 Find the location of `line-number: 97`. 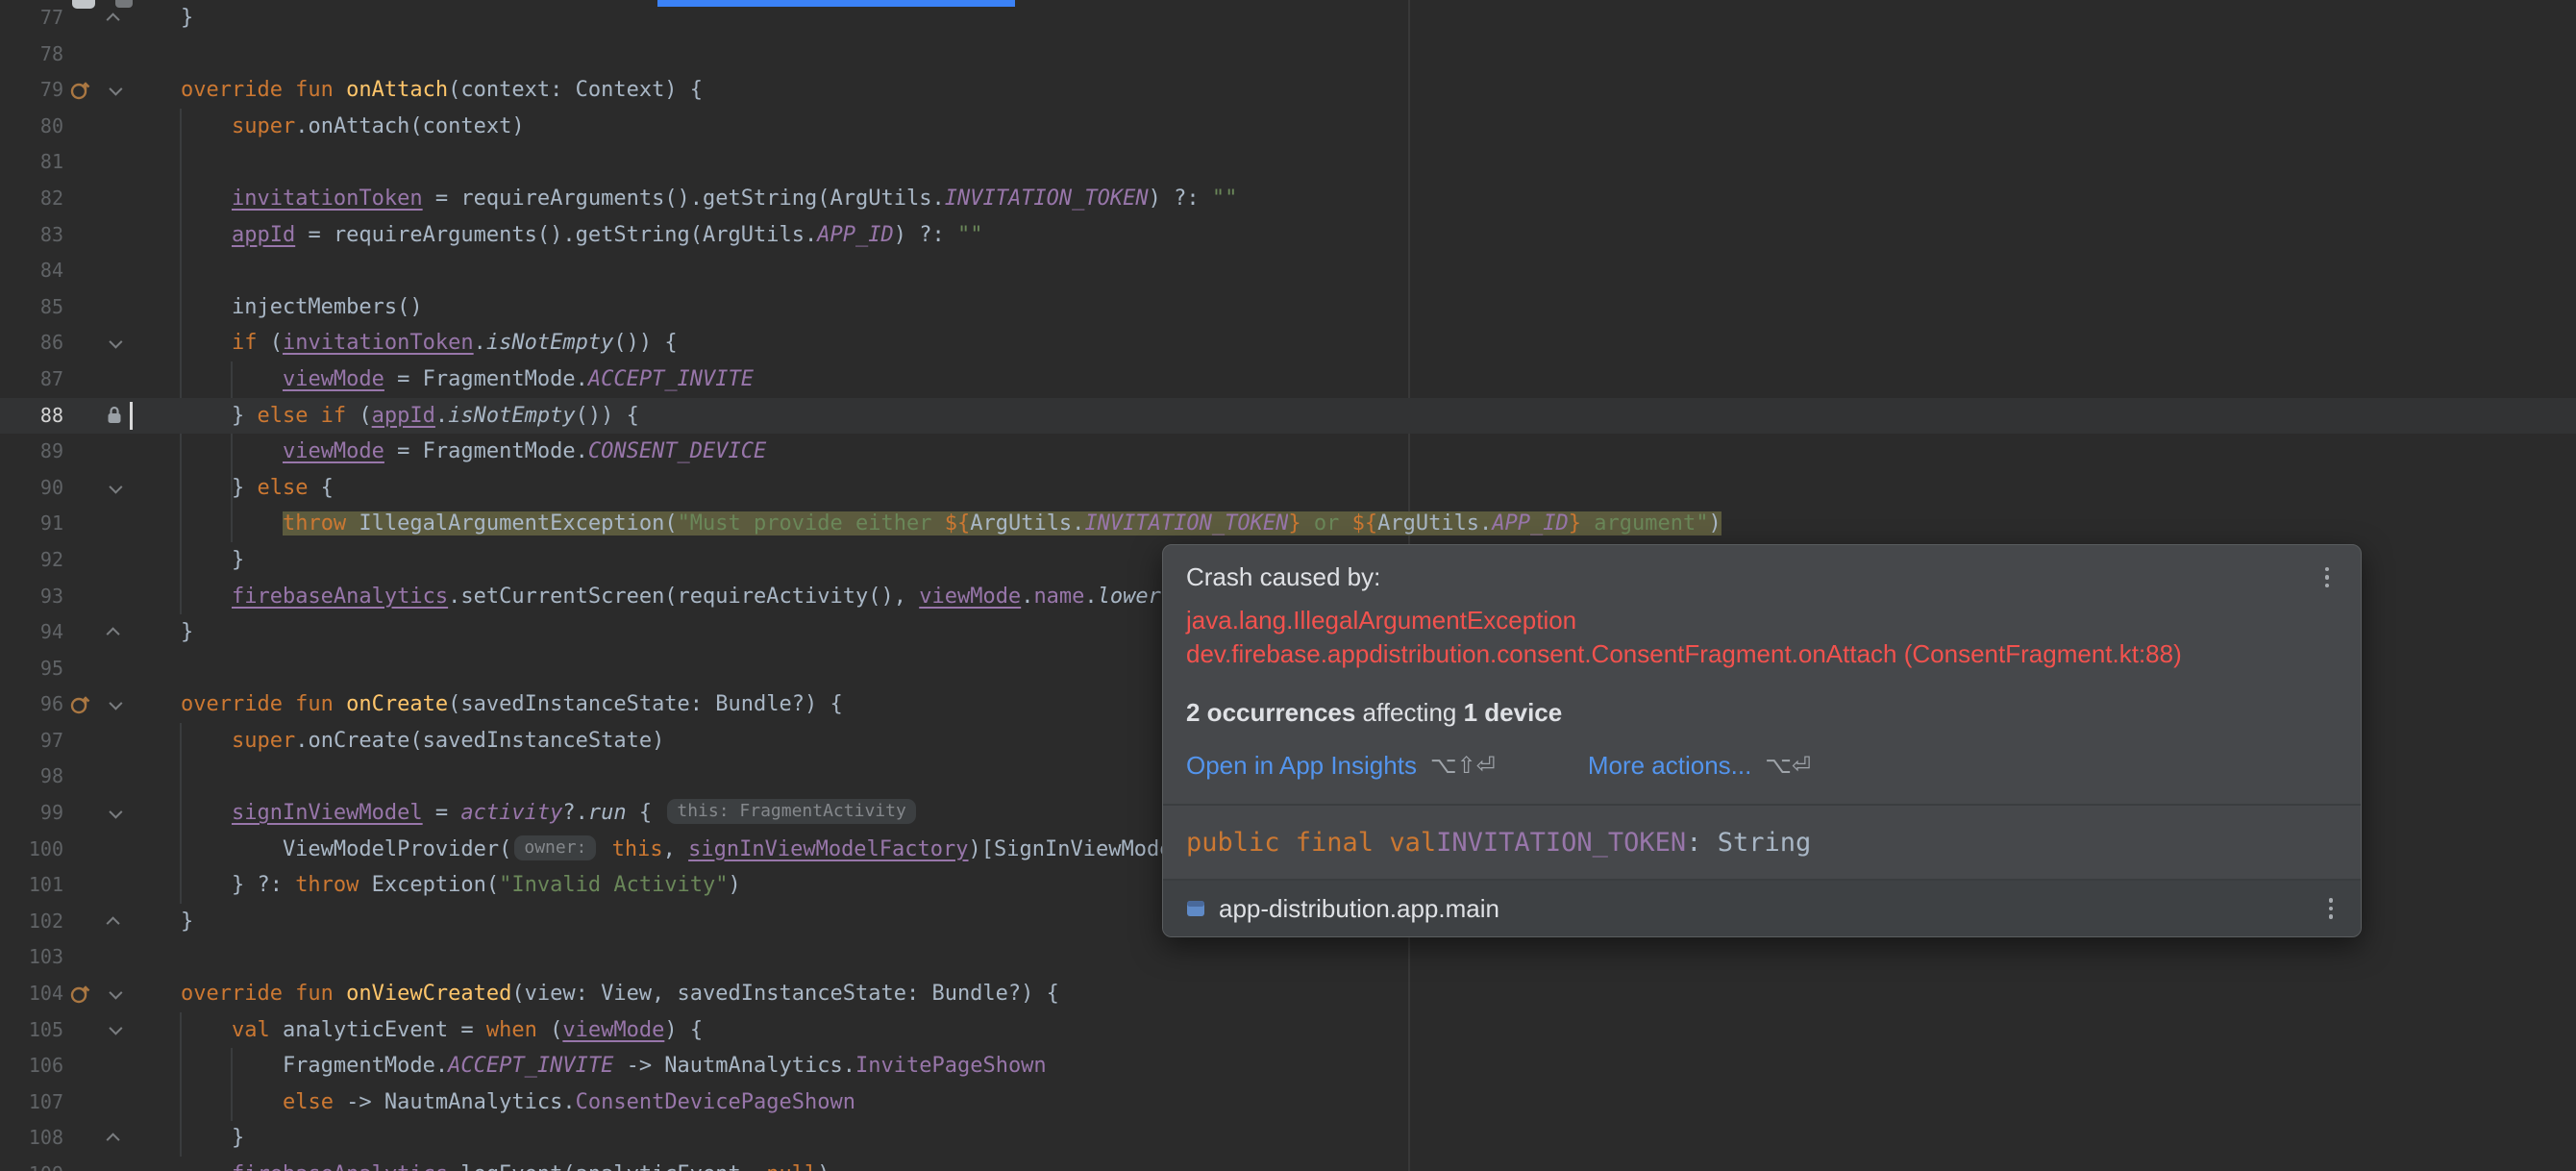

line-number: 97 is located at coordinates (31, 741).